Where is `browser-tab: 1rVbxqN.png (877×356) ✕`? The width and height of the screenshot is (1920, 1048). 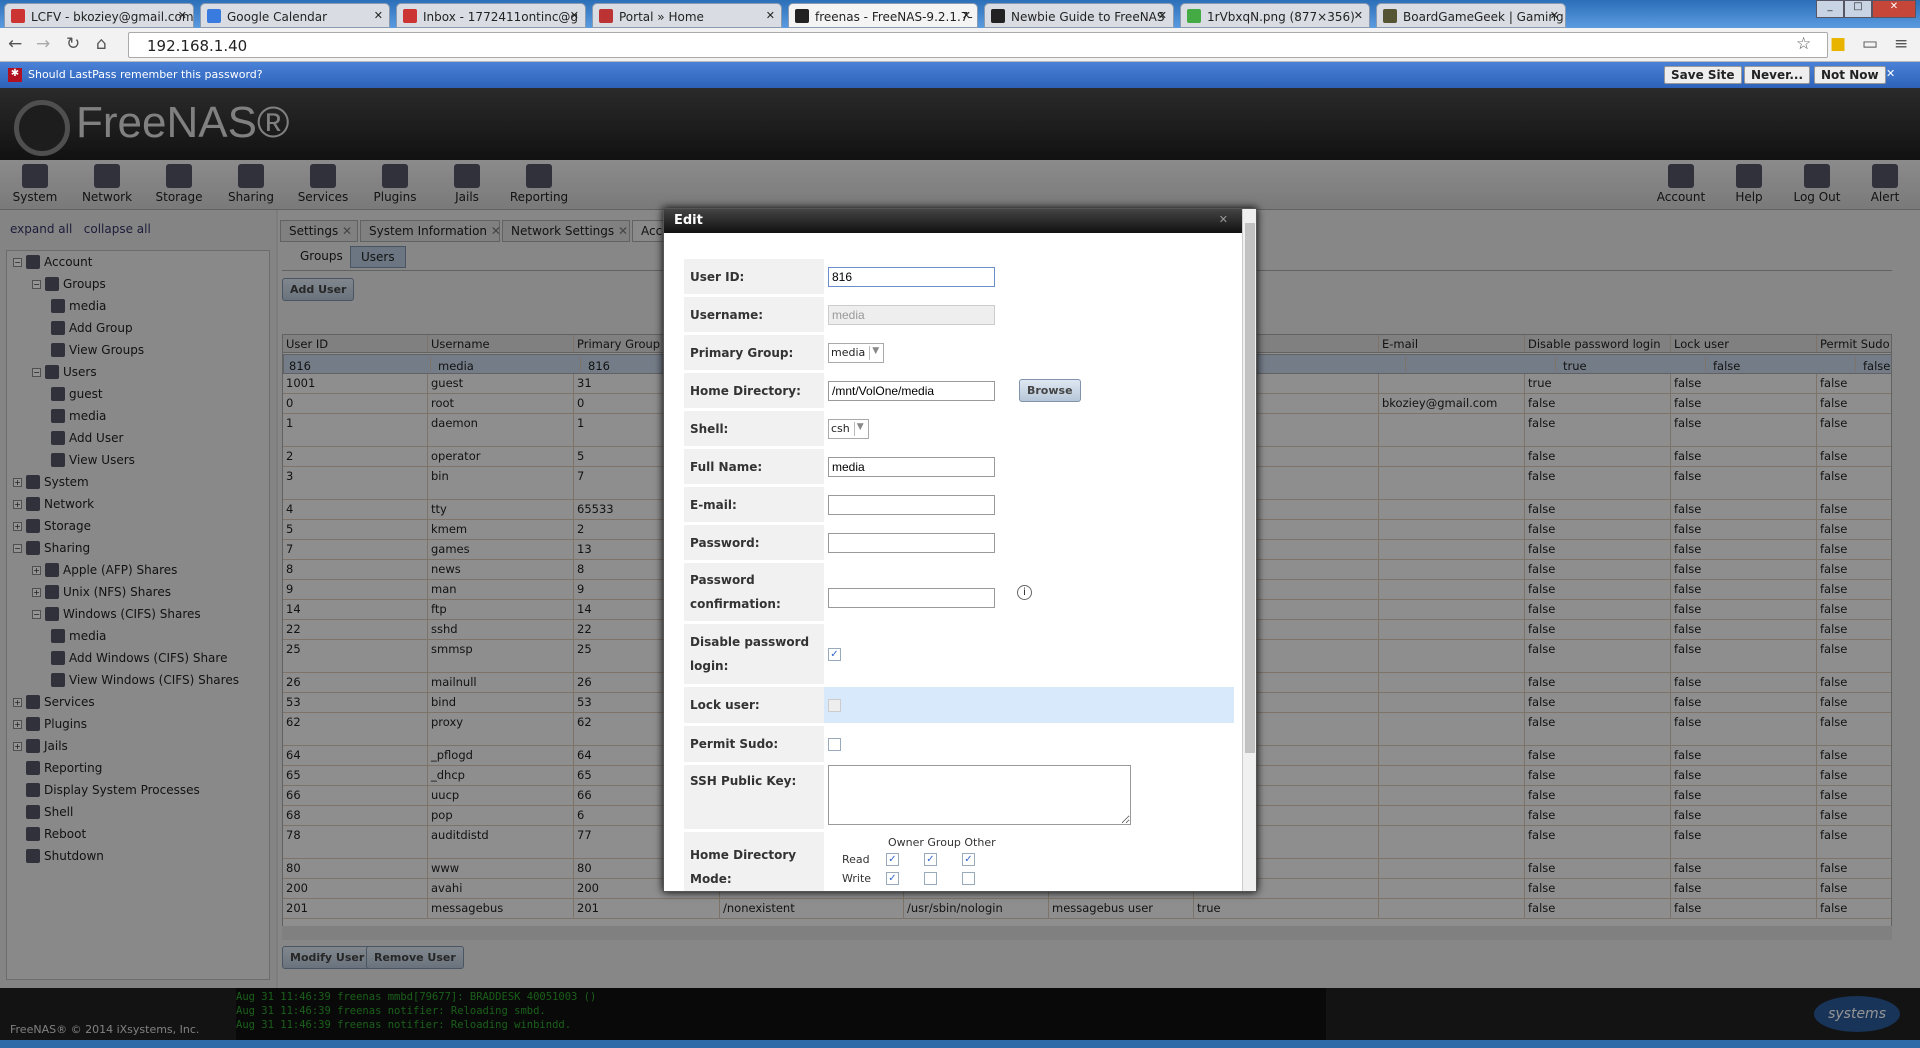 browser-tab: 1rVbxqN.png (877×356) ✕ is located at coordinates (1275, 15).